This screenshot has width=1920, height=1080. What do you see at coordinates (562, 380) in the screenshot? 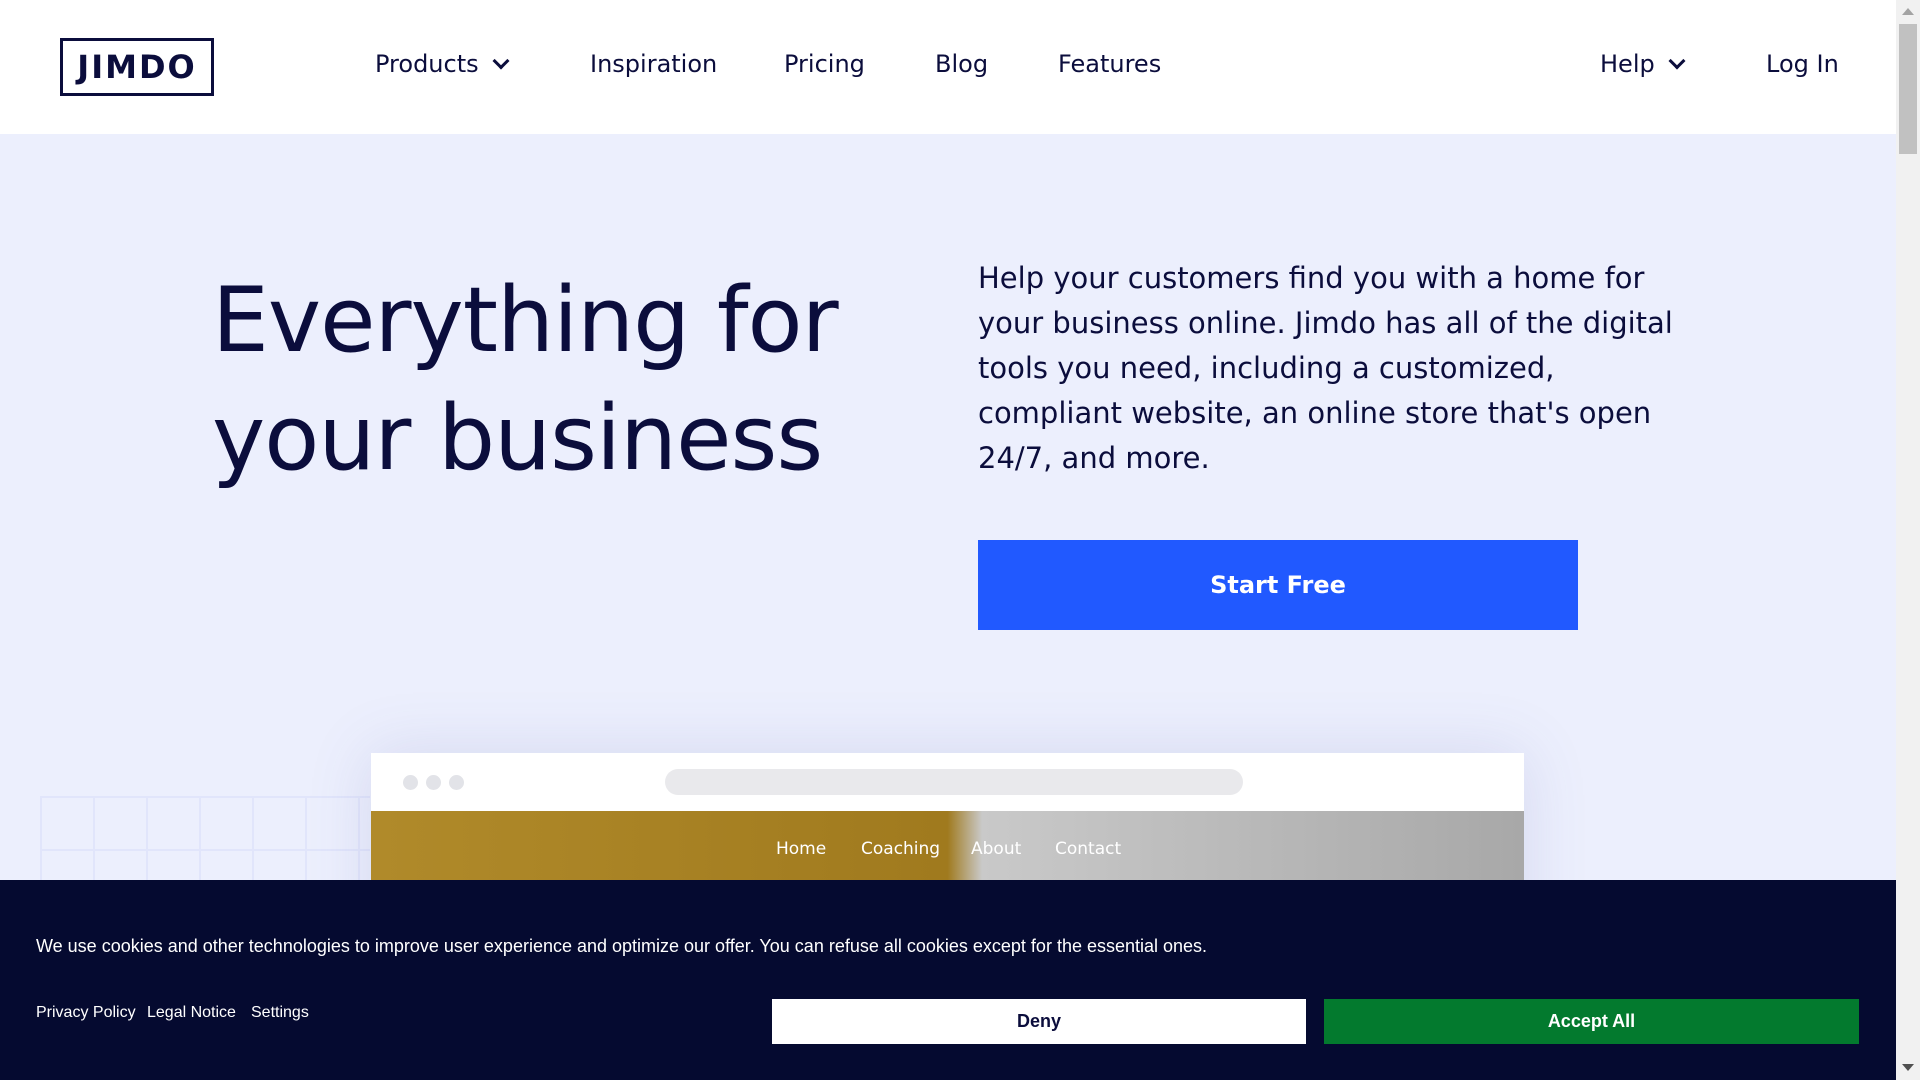
I see `hero-title: Everything for your business` at bounding box center [562, 380].